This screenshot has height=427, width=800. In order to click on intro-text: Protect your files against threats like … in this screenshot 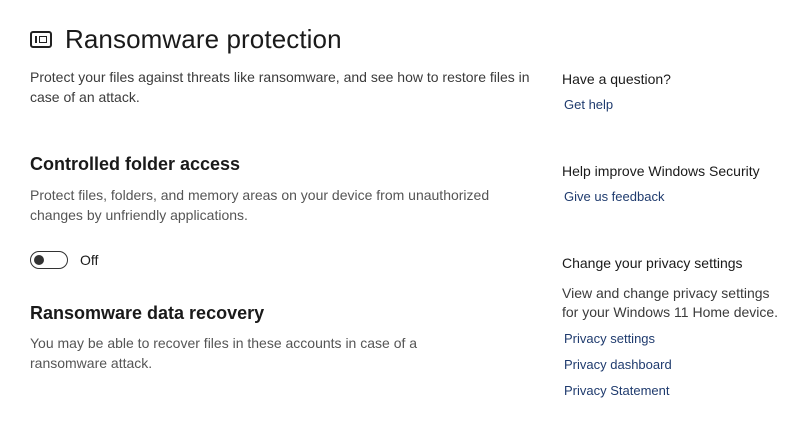, I will do `click(280, 87)`.